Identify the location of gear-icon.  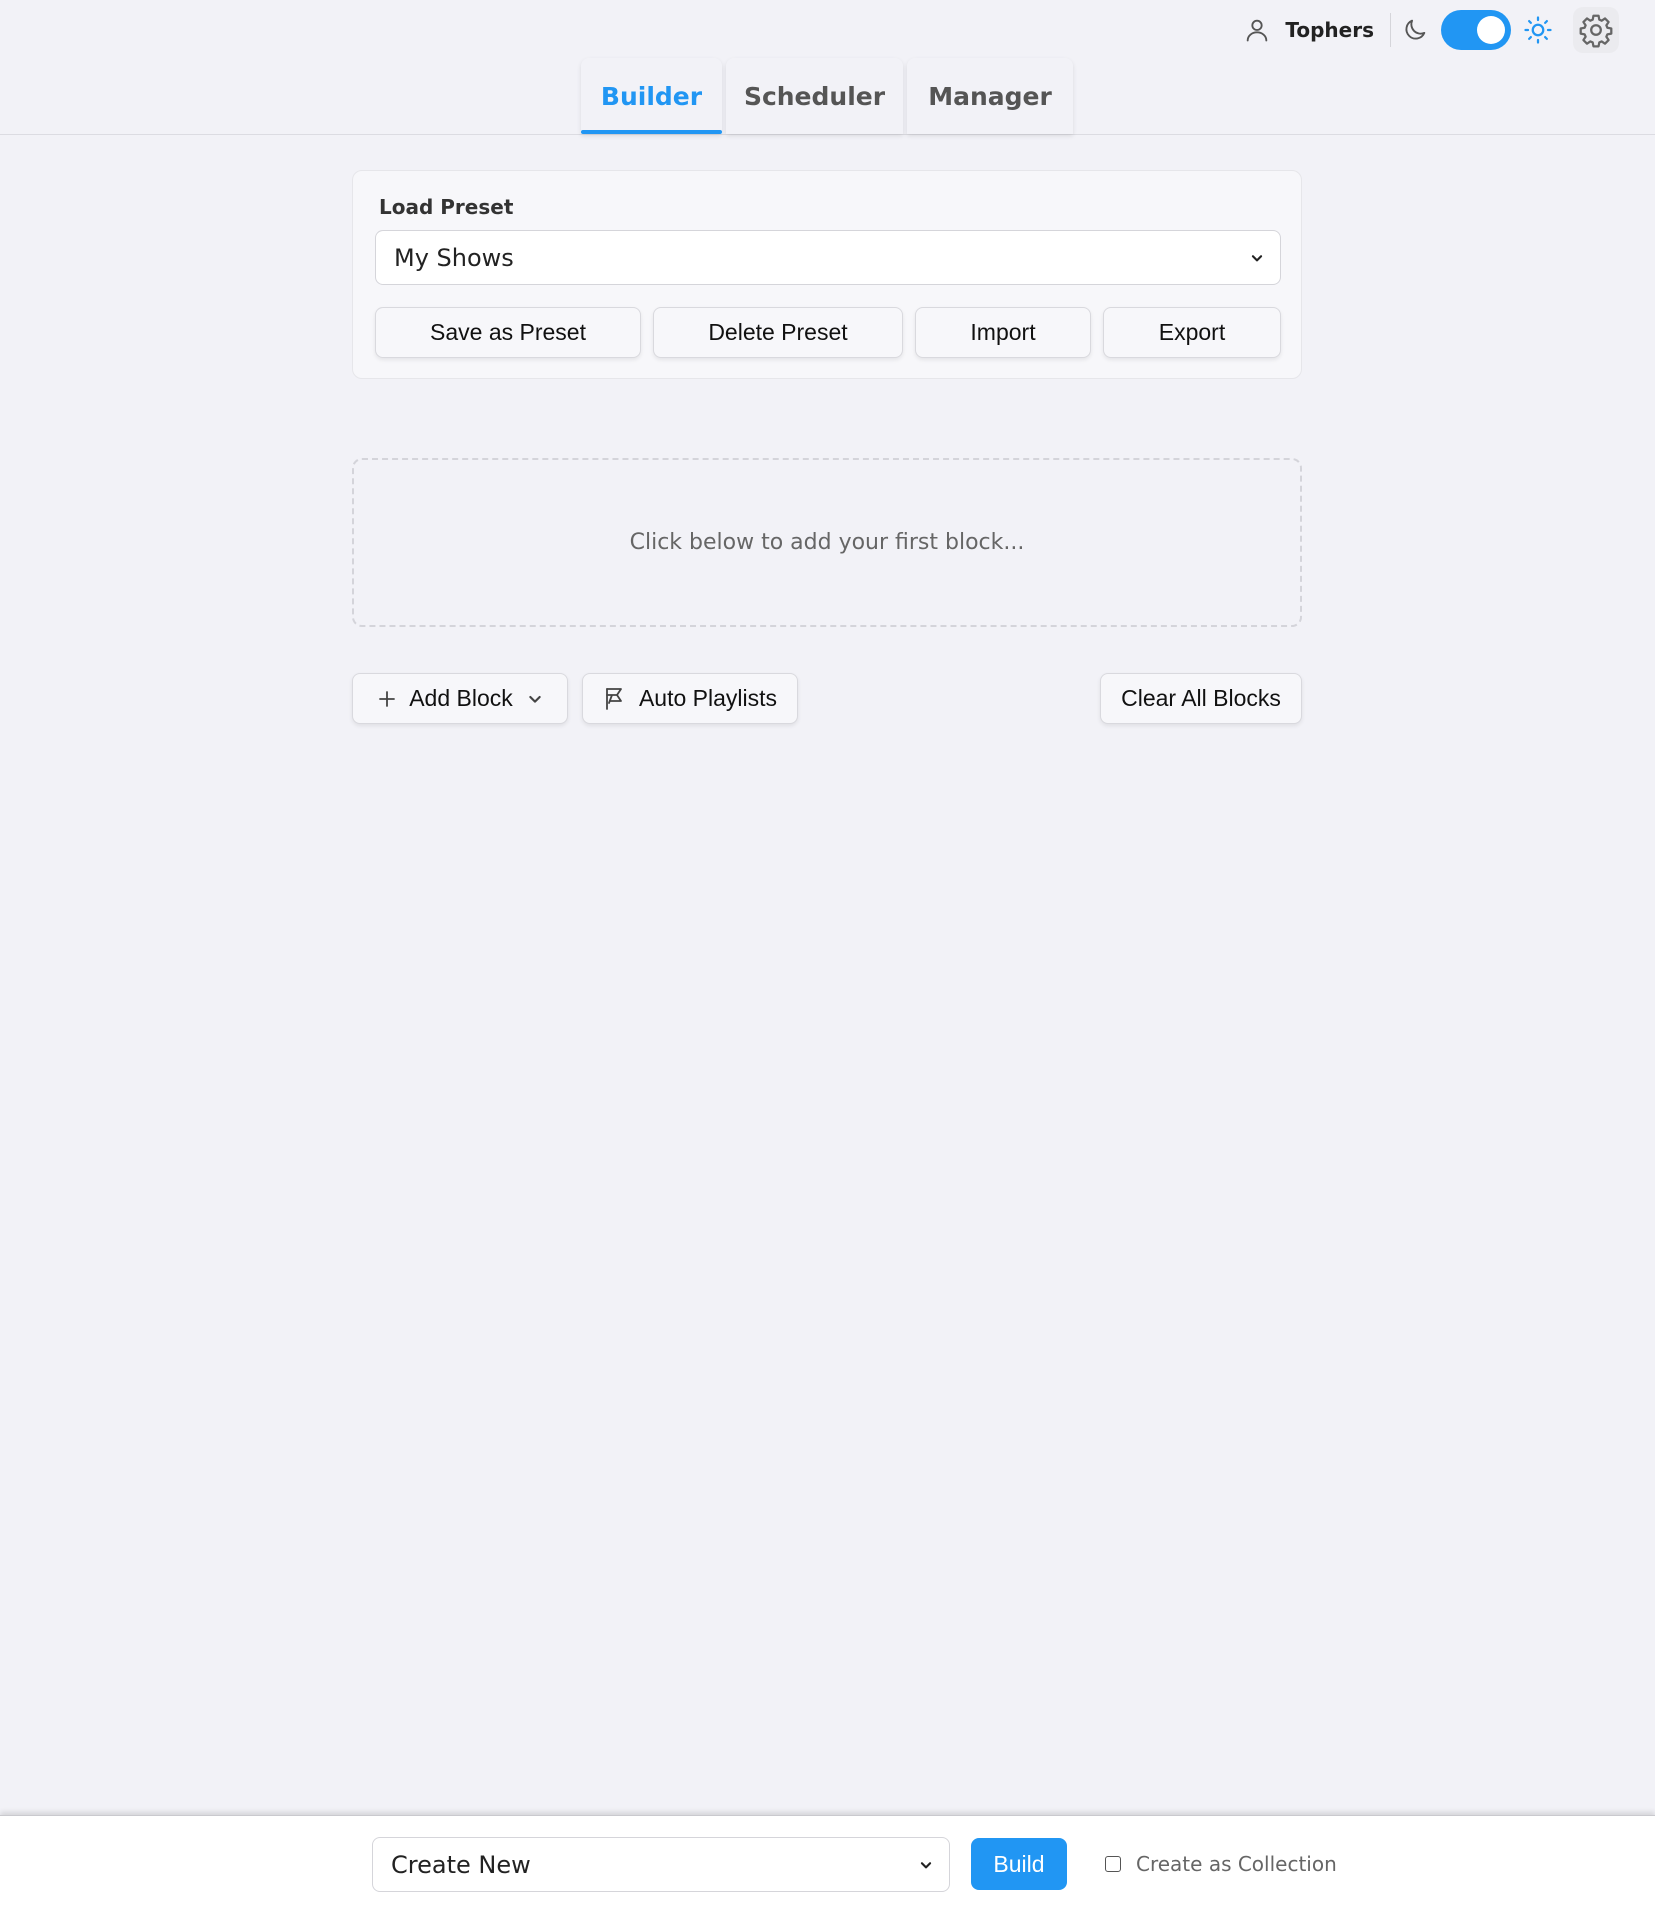
(1596, 30).